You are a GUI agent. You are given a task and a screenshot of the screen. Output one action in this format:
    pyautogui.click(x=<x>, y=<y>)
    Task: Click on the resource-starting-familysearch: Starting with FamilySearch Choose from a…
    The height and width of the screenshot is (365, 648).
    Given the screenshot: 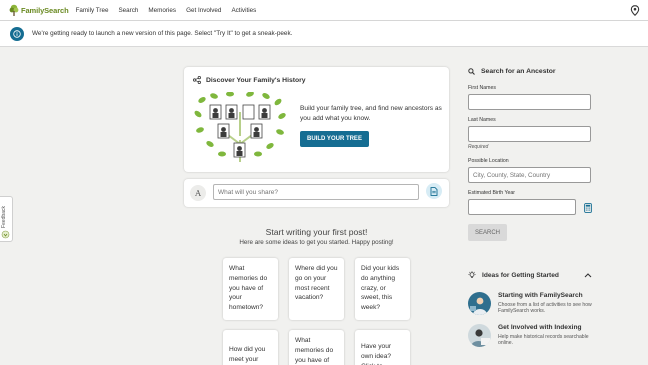 What is the action you would take?
    pyautogui.click(x=533, y=304)
    